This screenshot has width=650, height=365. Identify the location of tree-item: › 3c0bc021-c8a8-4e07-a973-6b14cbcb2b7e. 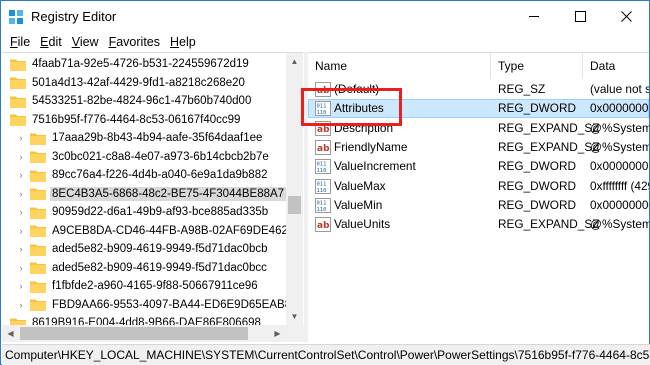
(142, 157).